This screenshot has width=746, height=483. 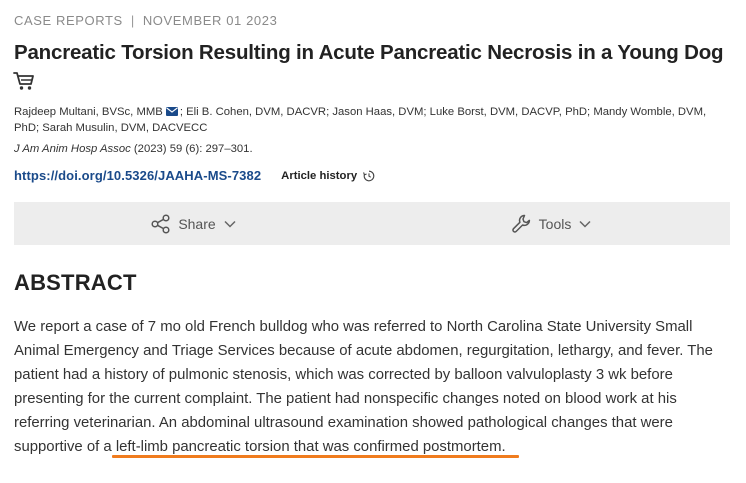 I want to click on history-icon, so click(x=369, y=175).